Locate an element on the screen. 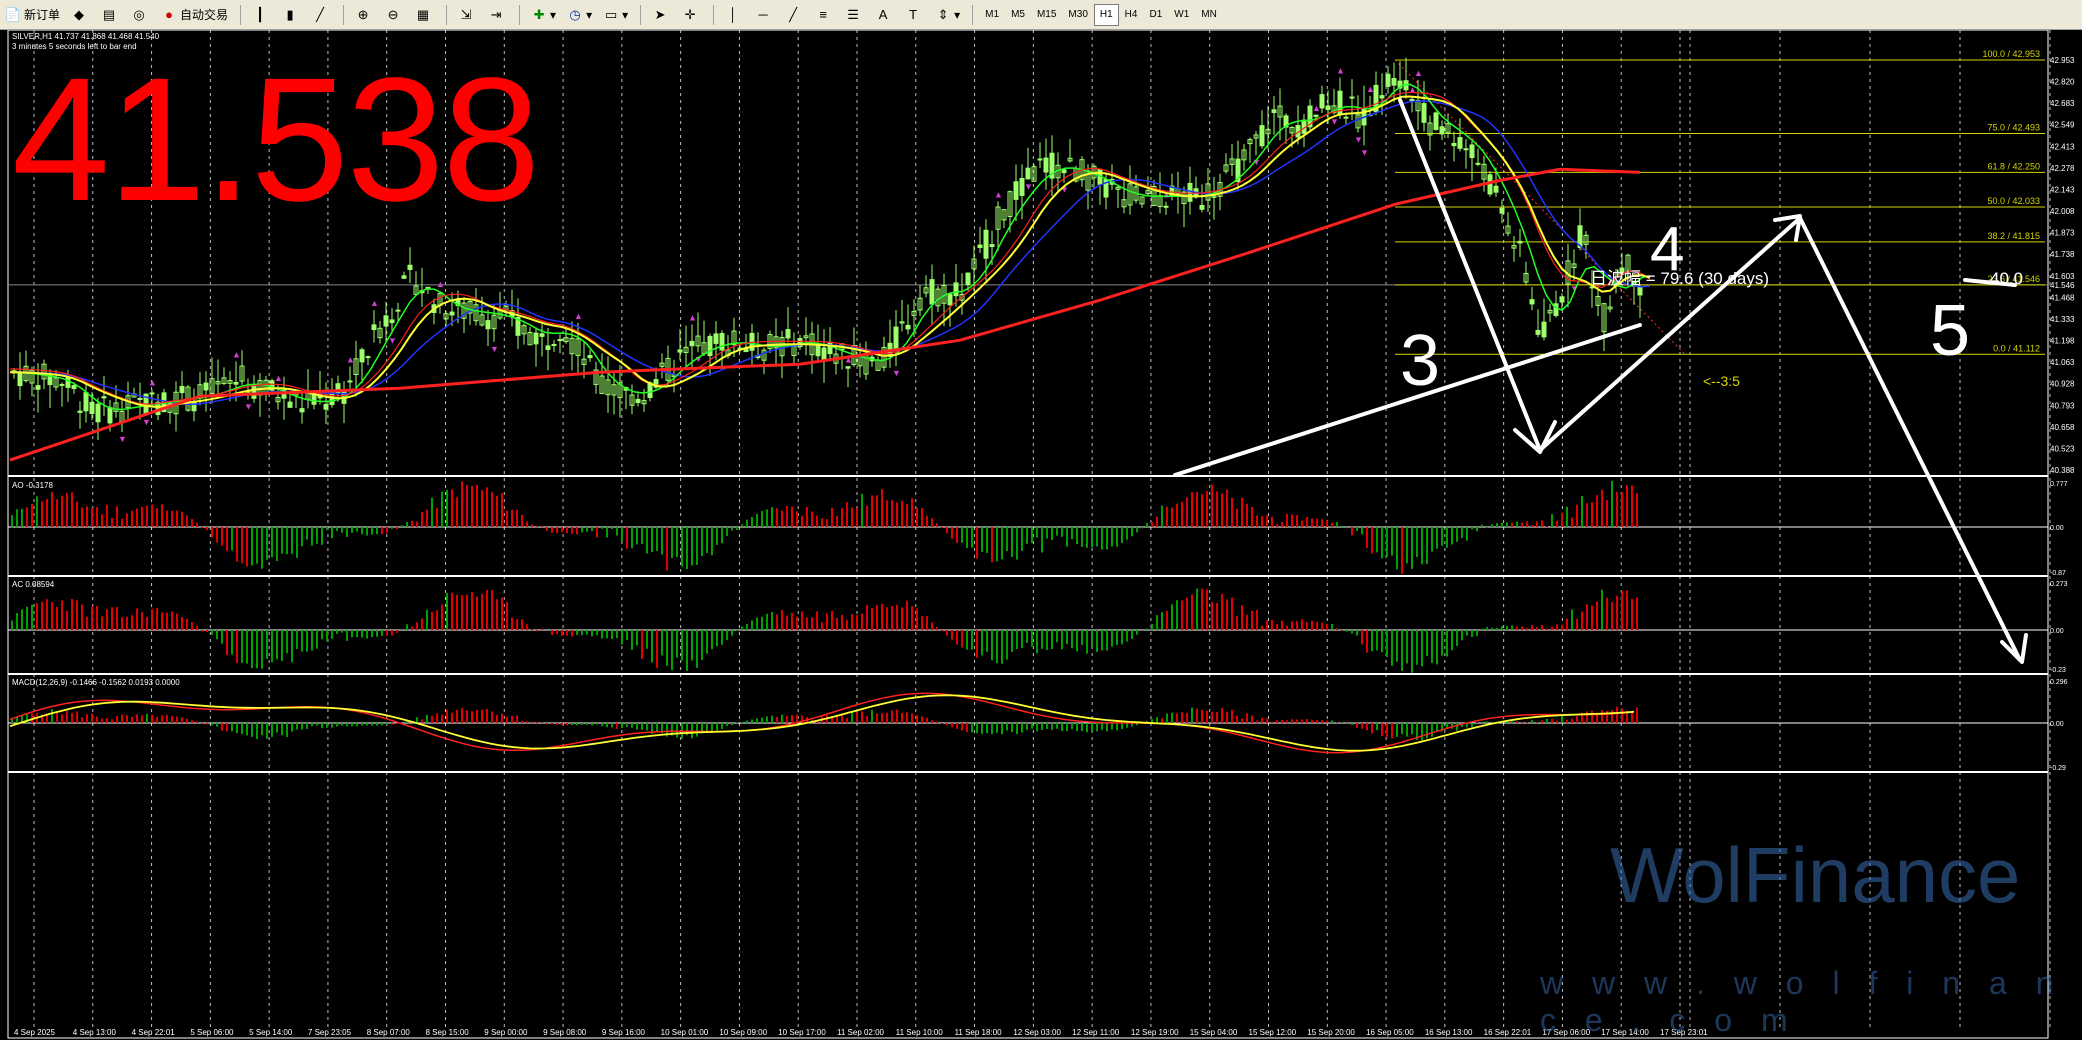  tile-windows-button: ▦ is located at coordinates (424, 15).